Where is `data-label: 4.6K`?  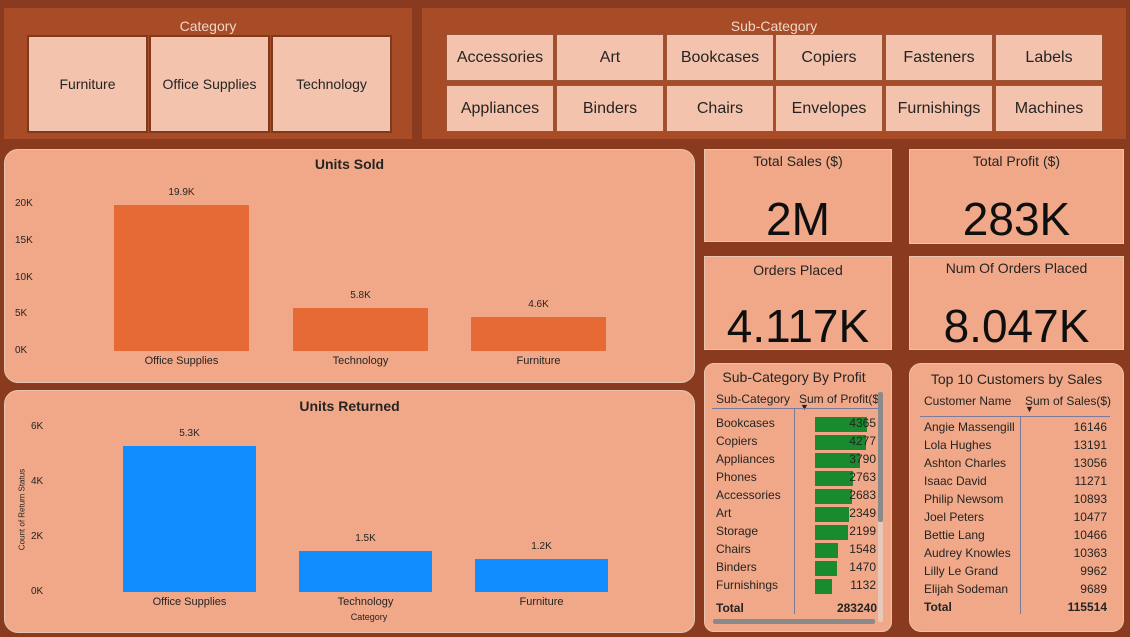
data-label: 4.6K is located at coordinates (538, 305).